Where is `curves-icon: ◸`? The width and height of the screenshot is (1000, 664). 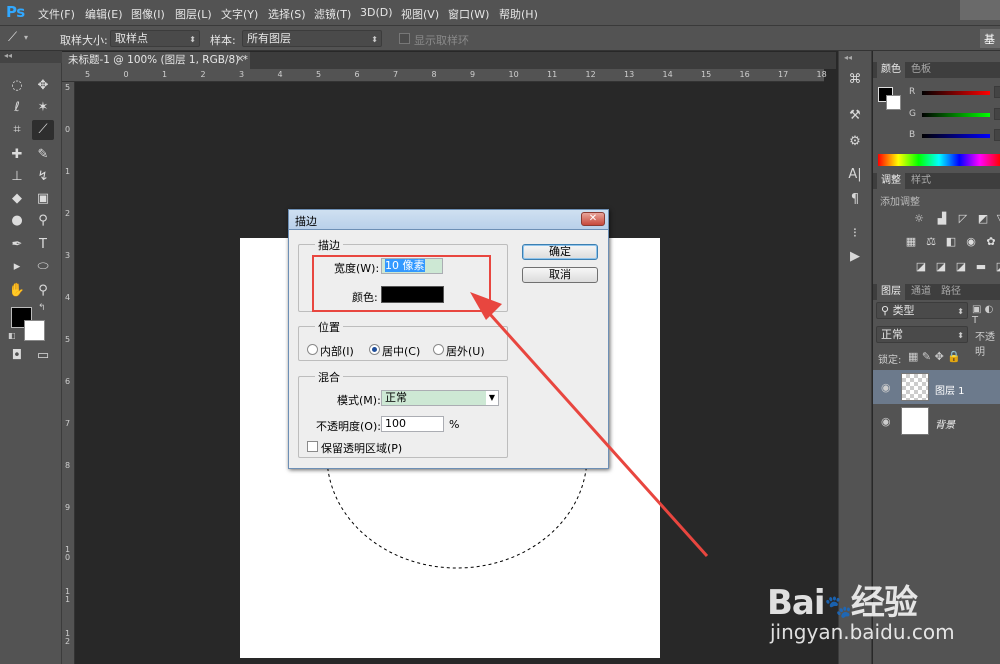 curves-icon: ◸ is located at coordinates (963, 219).